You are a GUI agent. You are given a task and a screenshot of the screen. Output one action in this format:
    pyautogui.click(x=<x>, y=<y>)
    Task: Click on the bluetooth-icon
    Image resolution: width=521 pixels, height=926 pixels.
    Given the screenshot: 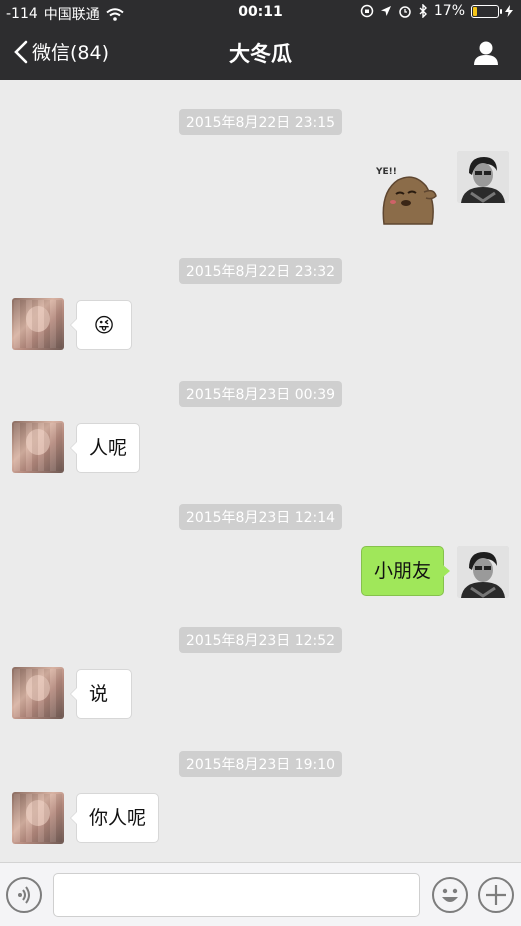 What is the action you would take?
    pyautogui.click(x=423, y=11)
    